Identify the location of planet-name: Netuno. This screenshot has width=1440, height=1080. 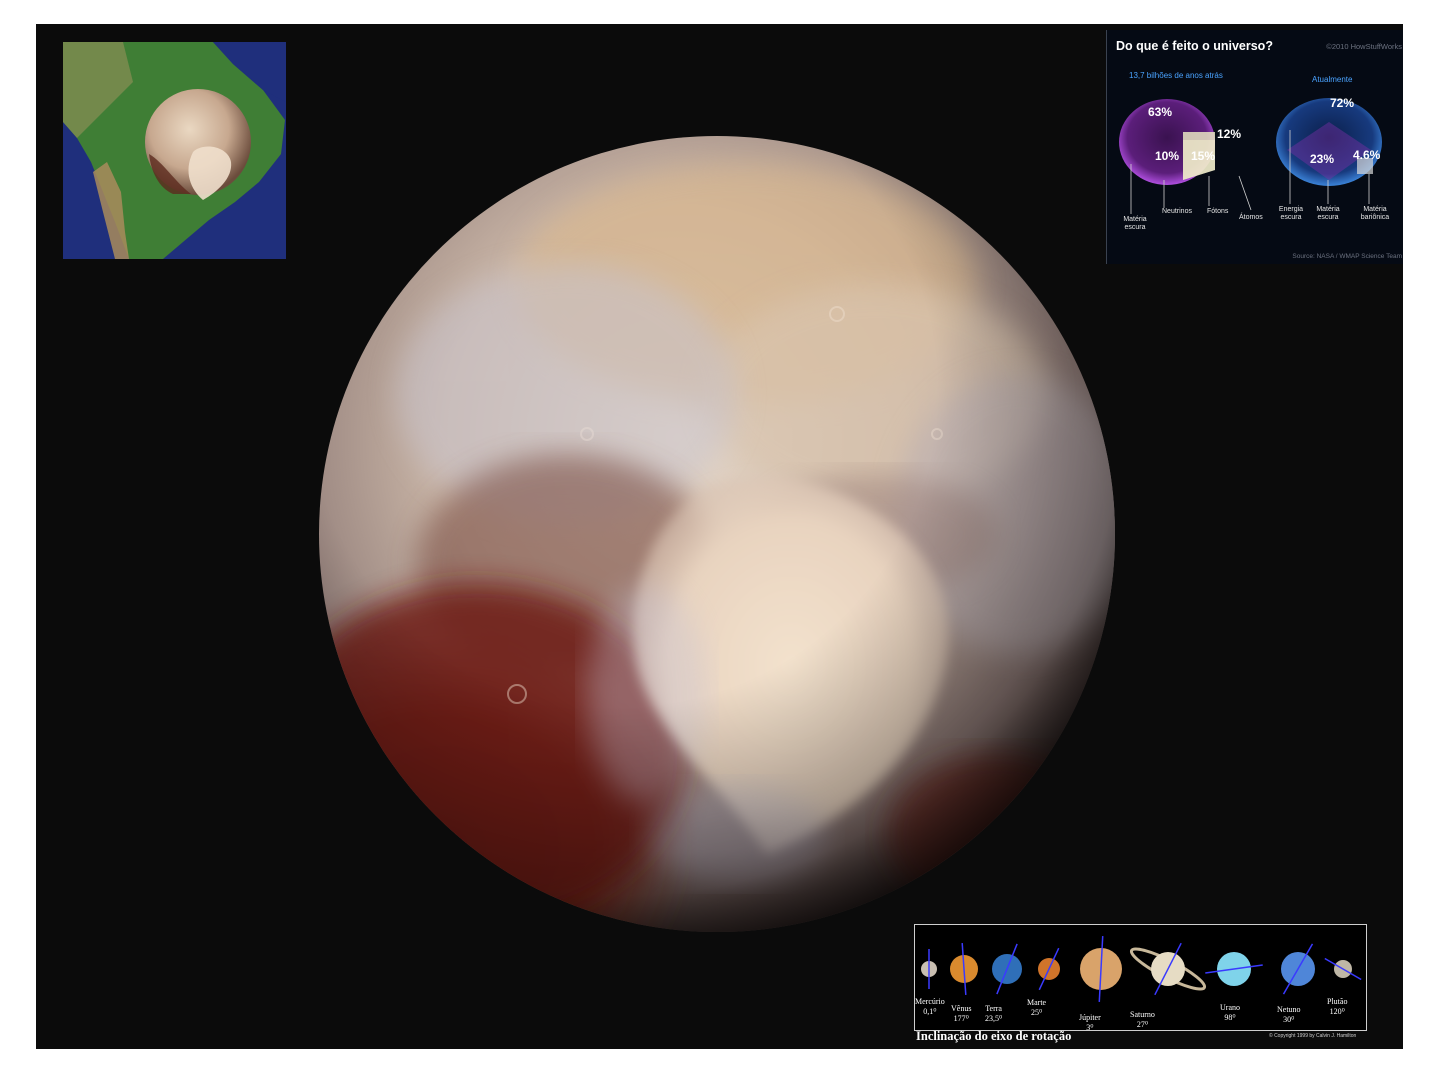
(1289, 1009).